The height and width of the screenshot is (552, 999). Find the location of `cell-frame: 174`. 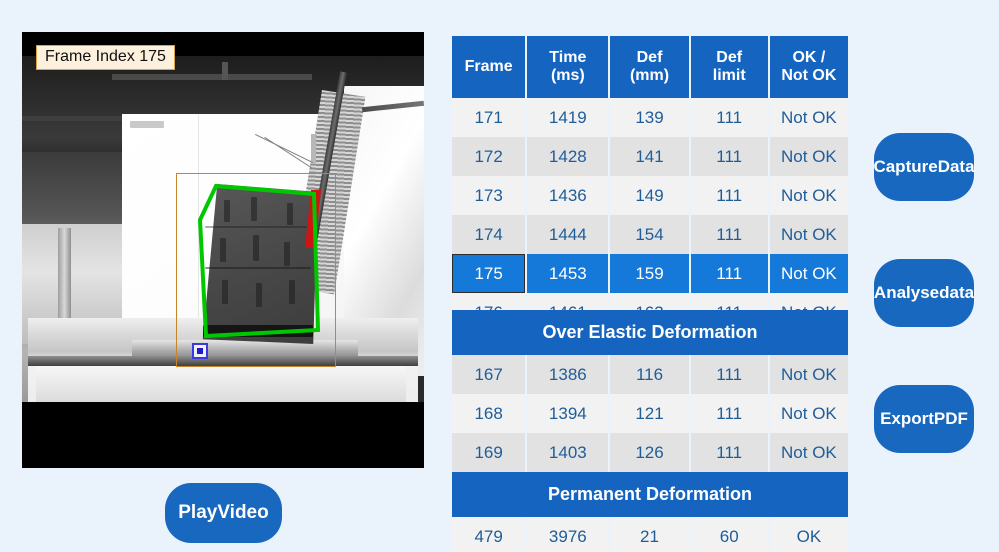

cell-frame: 174 is located at coordinates (489, 234).